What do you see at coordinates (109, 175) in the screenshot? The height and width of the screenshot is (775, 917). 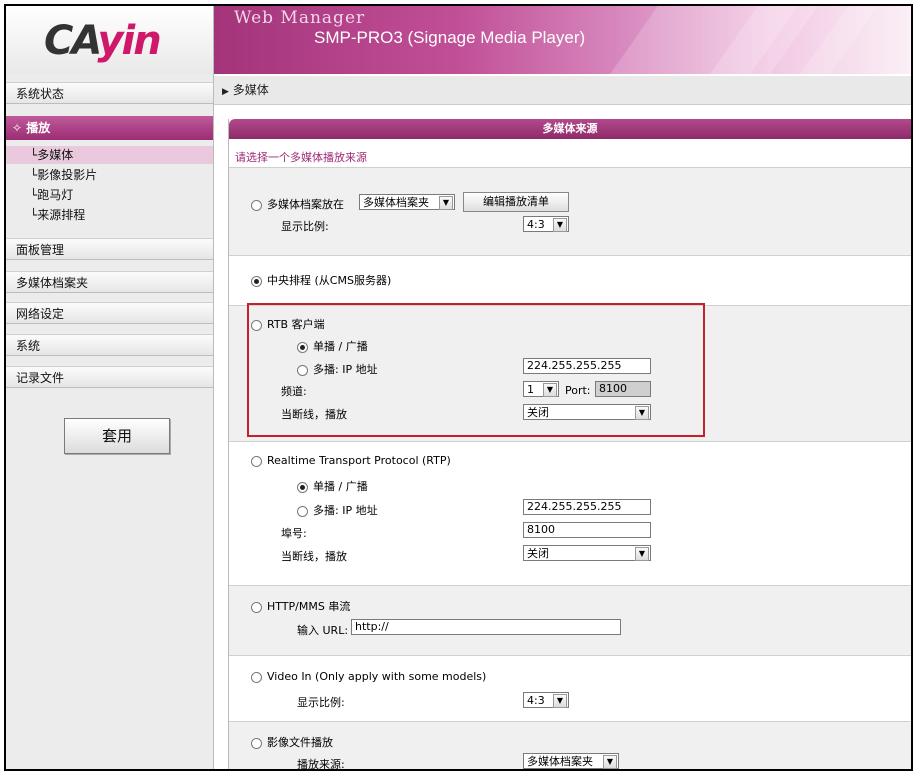 I see `sidebar-subitem-slideshow: └影像投影片` at bounding box center [109, 175].